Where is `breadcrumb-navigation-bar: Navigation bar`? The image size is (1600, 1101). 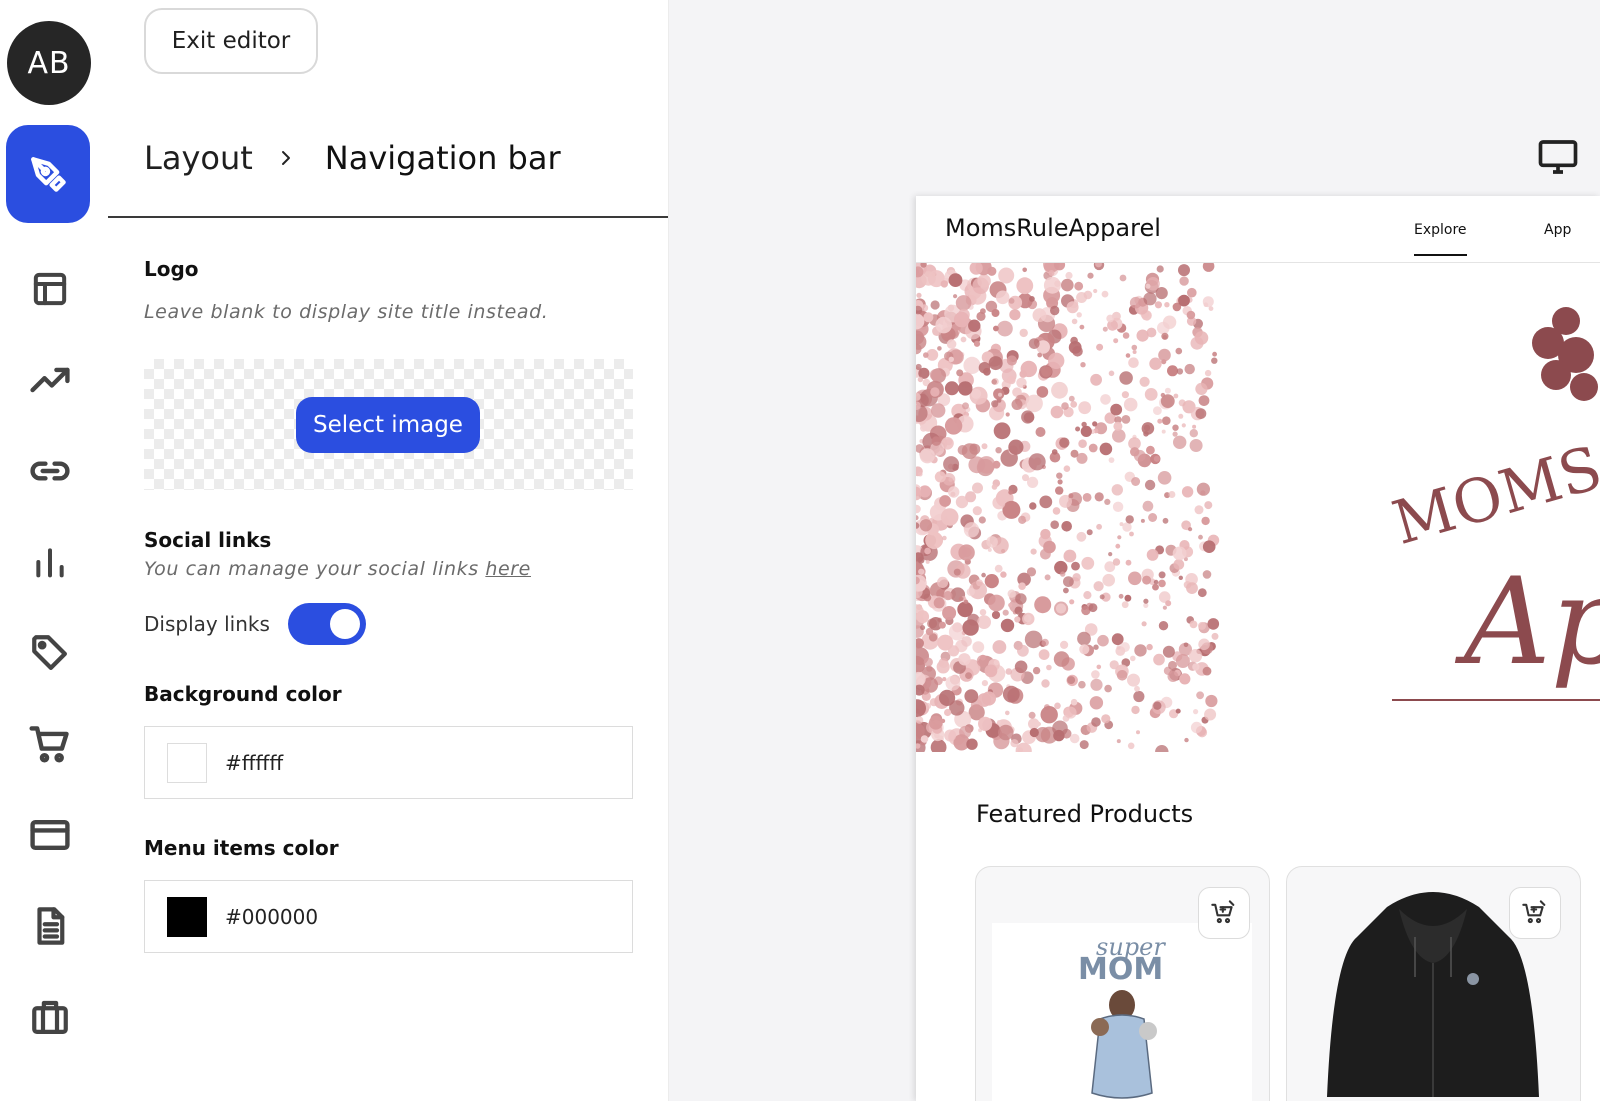 breadcrumb-navigation-bar: Navigation bar is located at coordinates (442, 158).